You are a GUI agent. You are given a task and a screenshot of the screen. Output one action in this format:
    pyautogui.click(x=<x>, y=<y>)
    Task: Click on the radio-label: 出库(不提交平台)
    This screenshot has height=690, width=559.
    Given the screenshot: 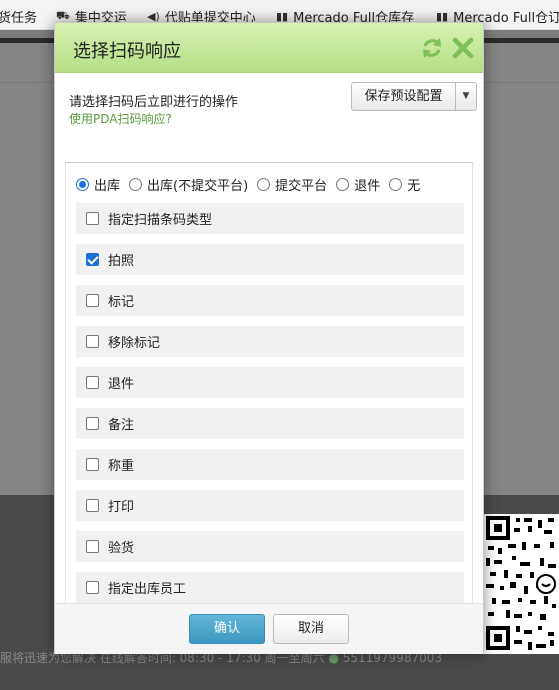 What is the action you would take?
    pyautogui.click(x=198, y=186)
    